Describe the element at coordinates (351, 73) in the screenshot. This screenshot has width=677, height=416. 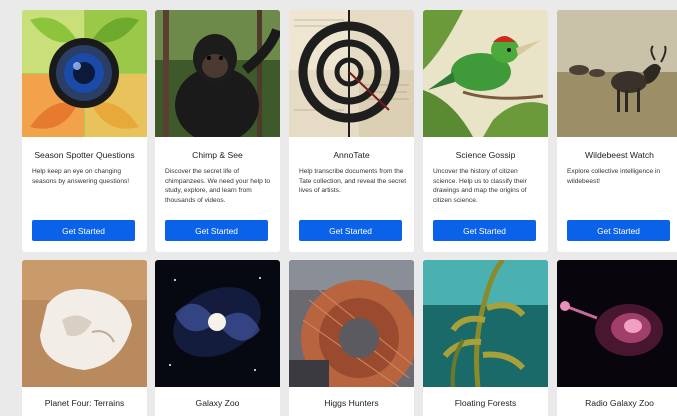
I see `target-artwork-image` at that location.